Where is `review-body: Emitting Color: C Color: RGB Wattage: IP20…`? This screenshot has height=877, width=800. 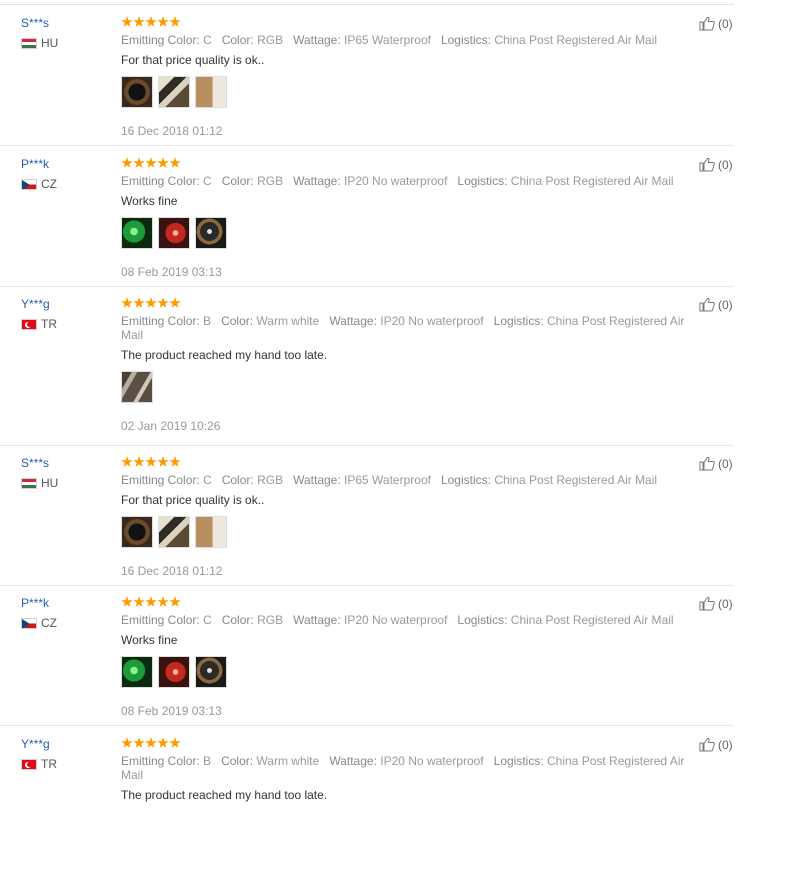 review-body: Emitting Color: C Color: RGB Wattage: IP20… is located at coordinates (416, 657).